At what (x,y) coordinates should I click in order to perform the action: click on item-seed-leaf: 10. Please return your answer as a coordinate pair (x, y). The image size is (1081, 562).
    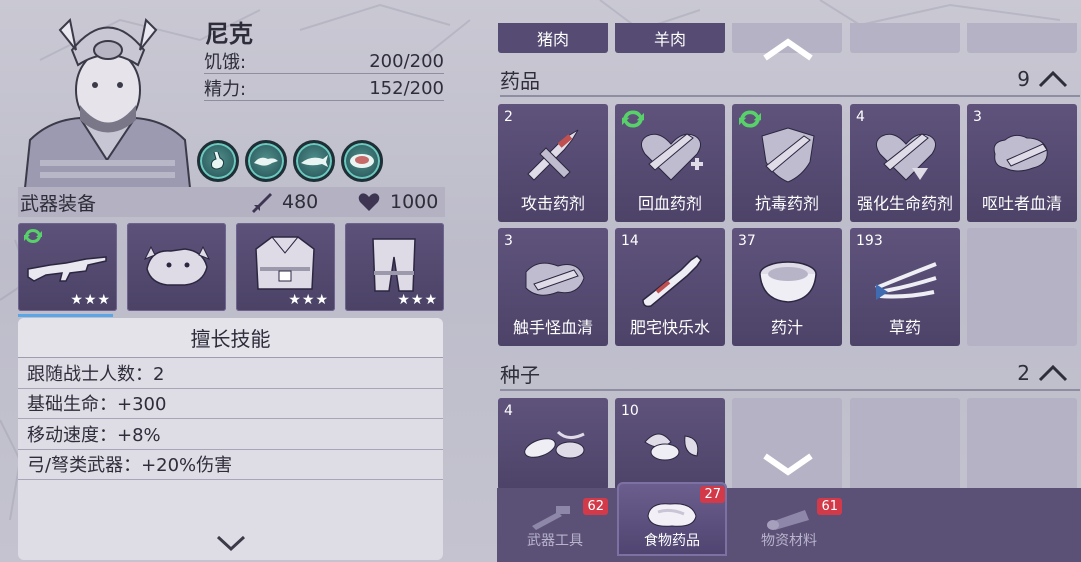
    Looking at the image, I should click on (670, 444).